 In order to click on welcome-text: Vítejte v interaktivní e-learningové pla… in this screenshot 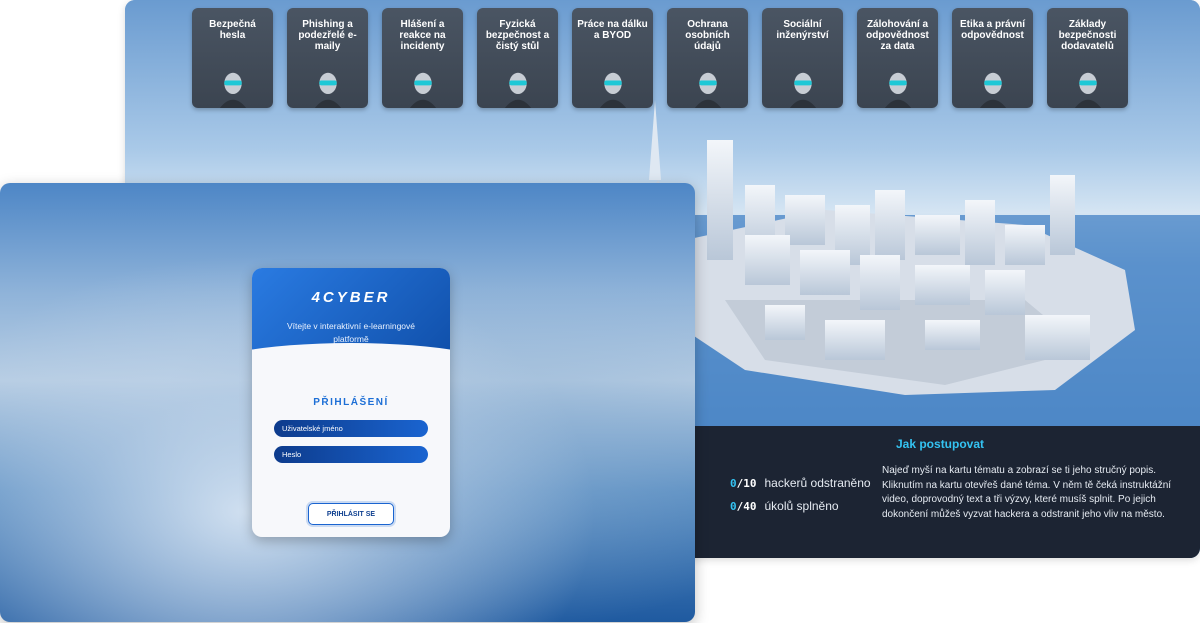, I will do `click(351, 332)`.